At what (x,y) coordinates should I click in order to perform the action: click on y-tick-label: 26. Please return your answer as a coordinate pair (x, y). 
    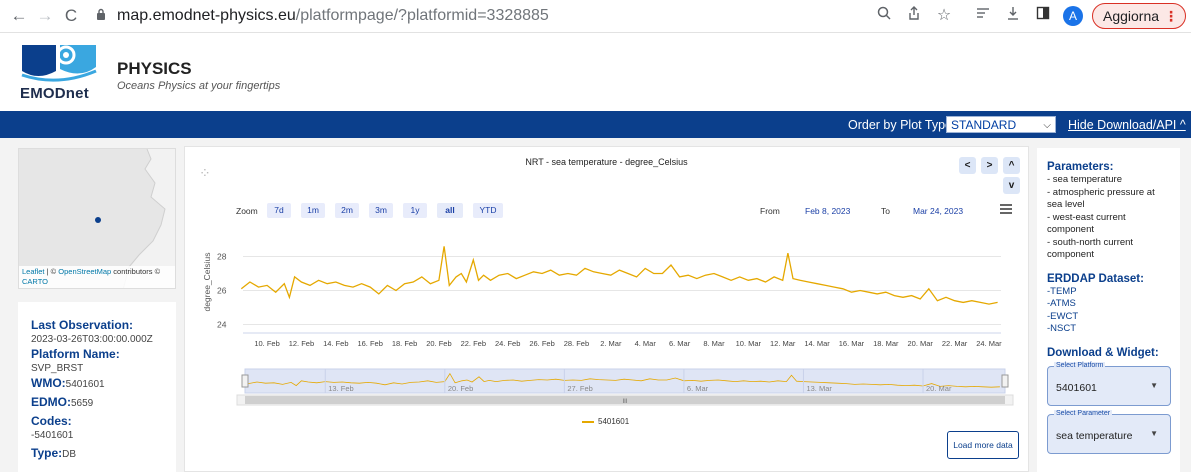
    Looking at the image, I should click on (222, 291).